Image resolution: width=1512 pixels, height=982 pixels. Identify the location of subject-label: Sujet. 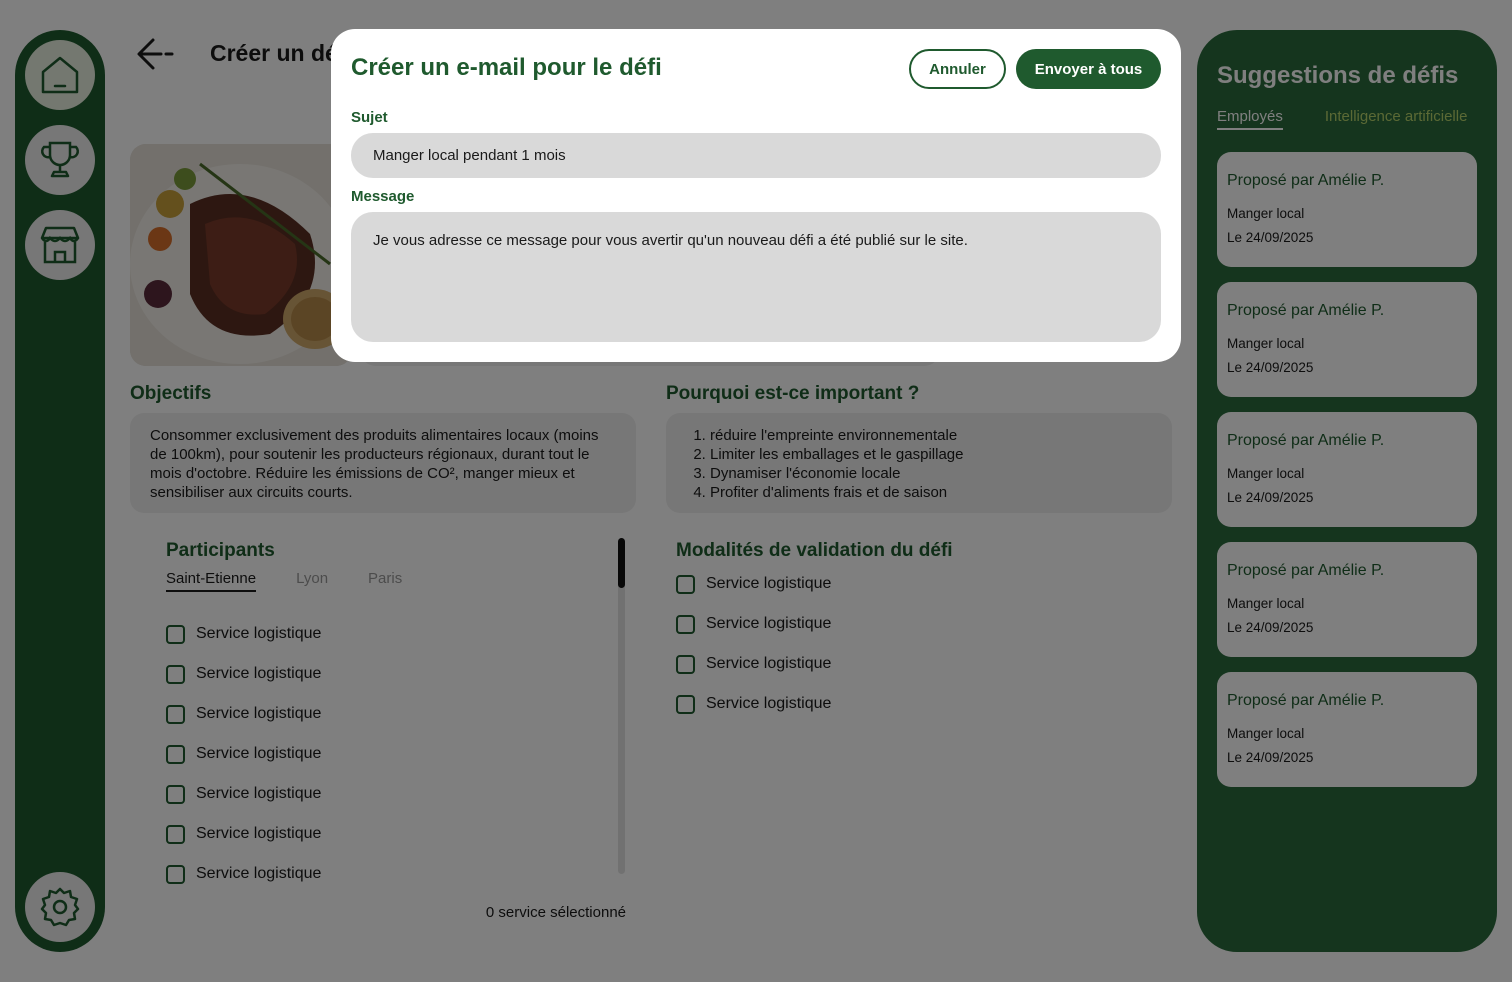
(369, 117).